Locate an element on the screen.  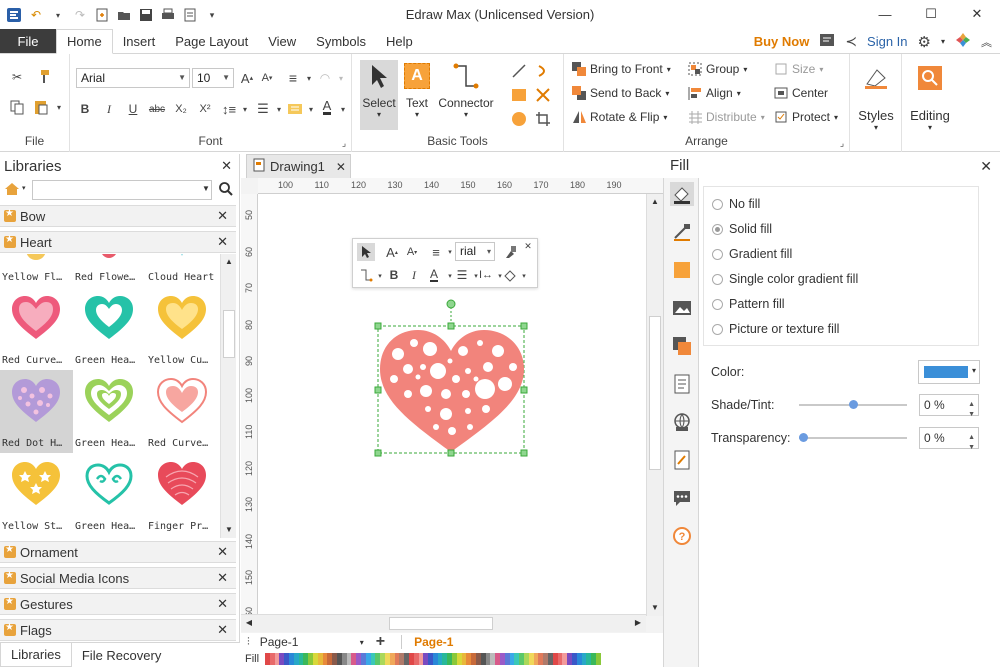
canvas-vertical-scrollbar: ▲ ▼ is located at coordinates (654, 405).